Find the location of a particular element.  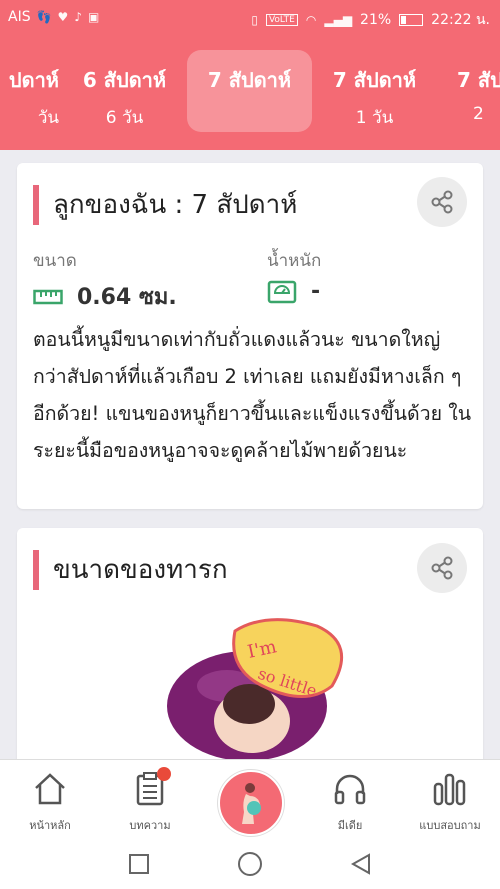

week-tab-days: 6 วัน is located at coordinates (124, 118).